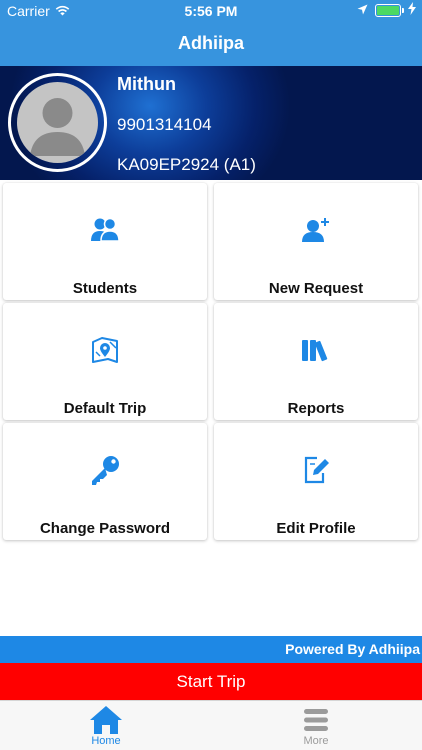 This screenshot has width=422, height=750. What do you see at coordinates (316, 350) in the screenshot?
I see `books-icon` at bounding box center [316, 350].